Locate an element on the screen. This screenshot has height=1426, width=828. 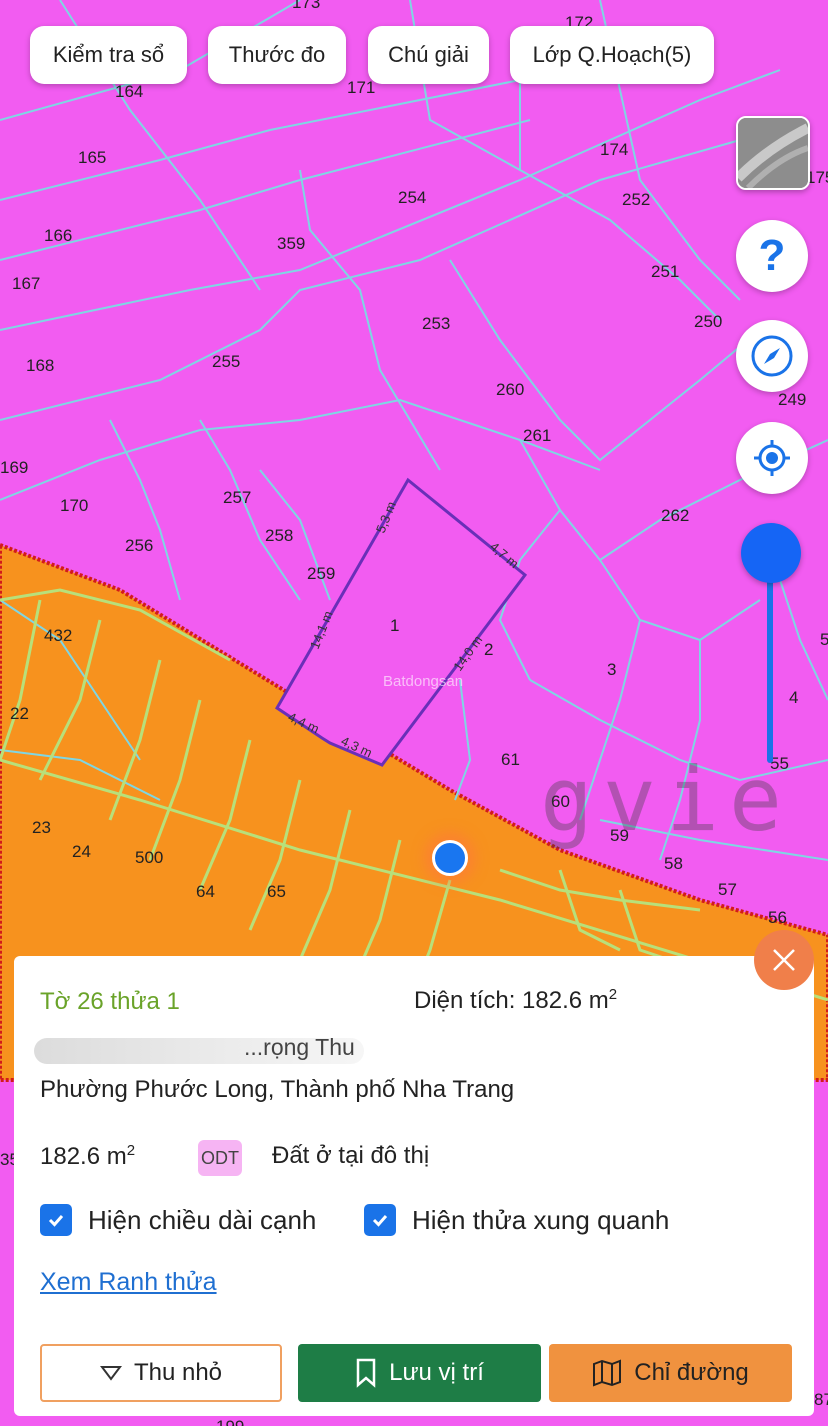
parcel-label: 260 is located at coordinates (510, 389).